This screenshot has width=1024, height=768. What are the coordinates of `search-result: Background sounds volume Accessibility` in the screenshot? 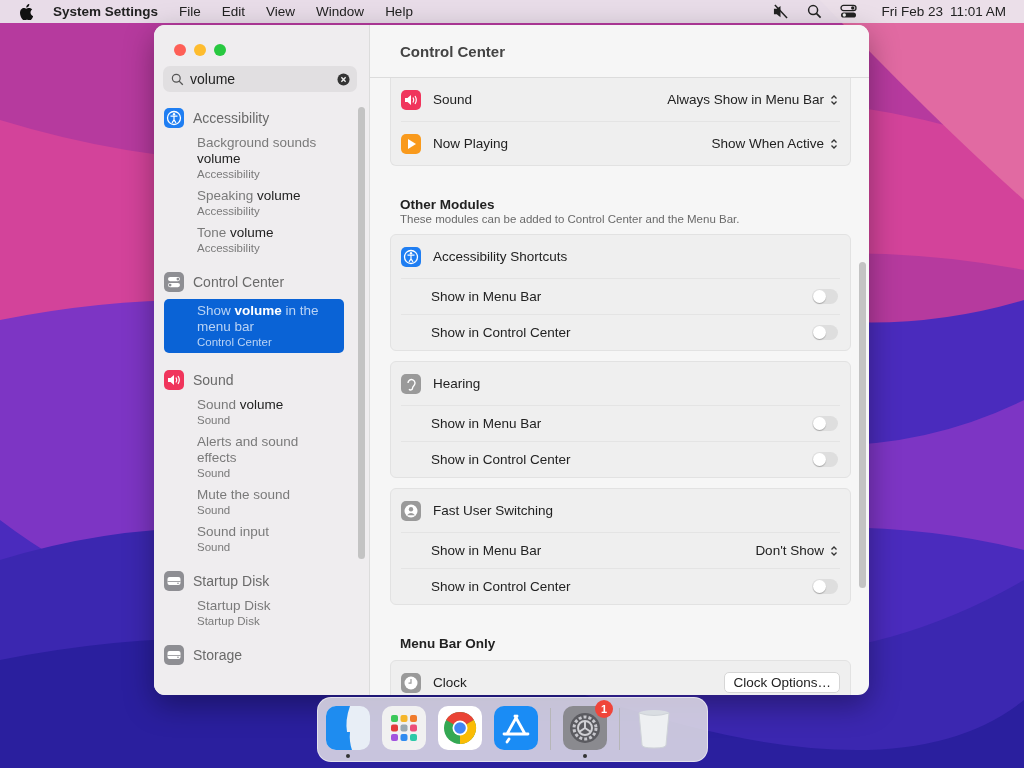 It's located at (254, 158).